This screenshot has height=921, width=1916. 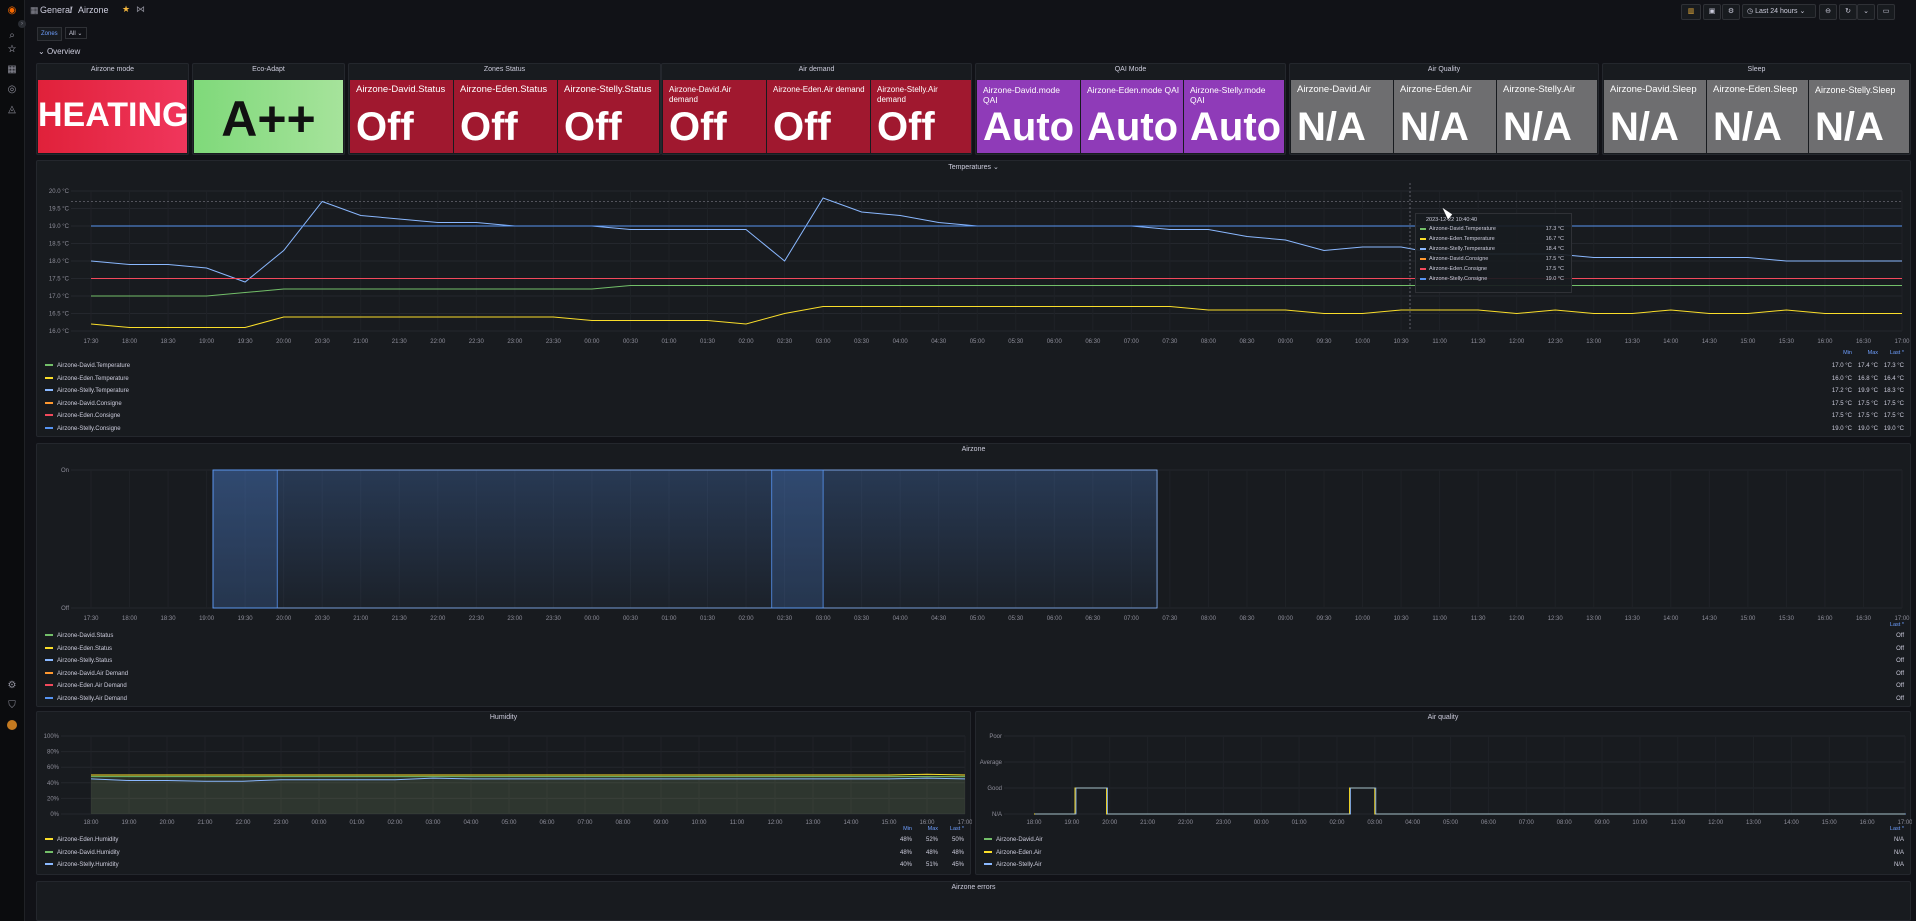 I want to click on legend-header: Min Max Last *, so click(x=925, y=829).